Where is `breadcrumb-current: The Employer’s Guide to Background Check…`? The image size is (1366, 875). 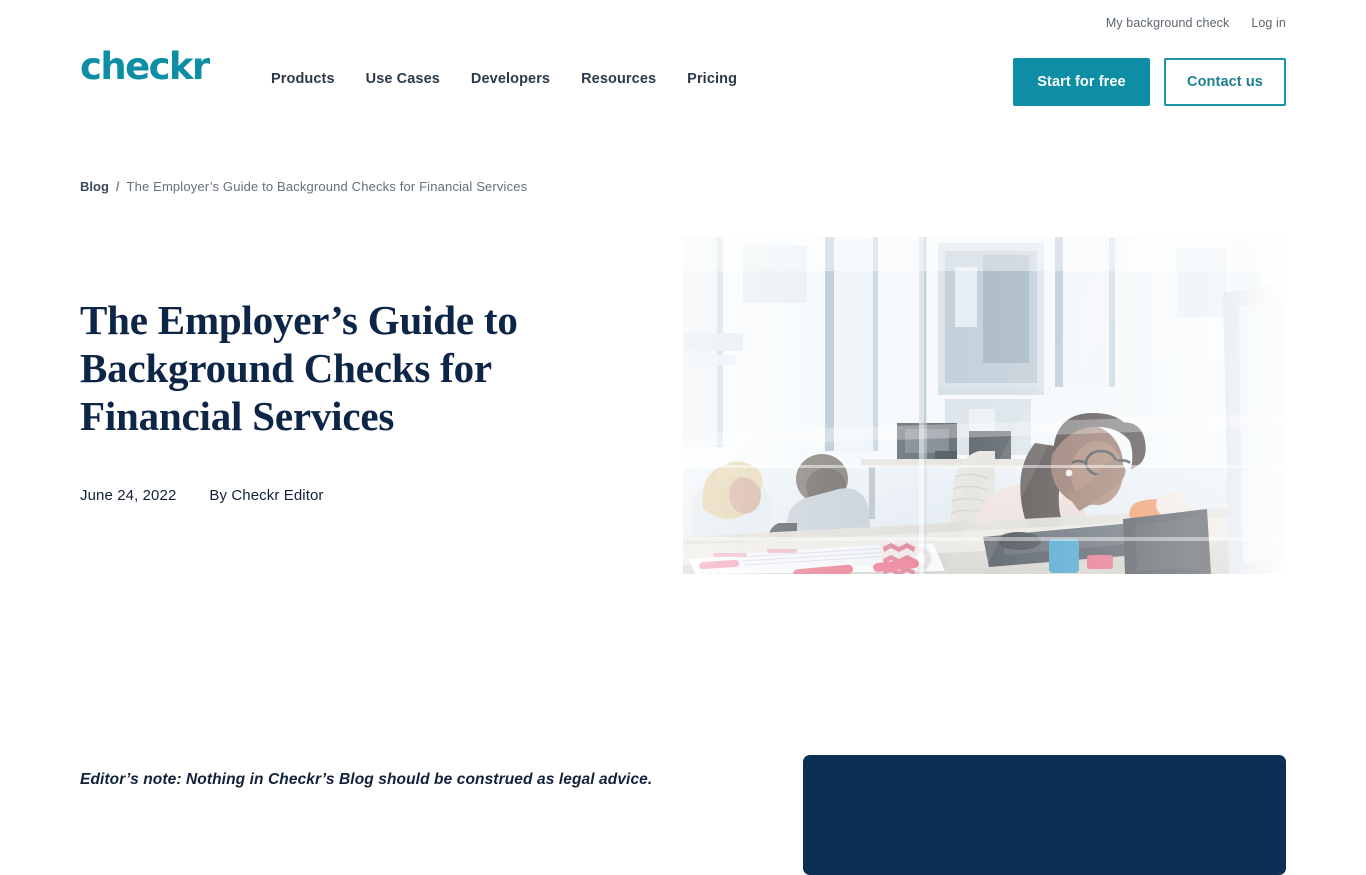
breadcrumb-current: The Employer’s Guide to Background Check… is located at coordinates (327, 186).